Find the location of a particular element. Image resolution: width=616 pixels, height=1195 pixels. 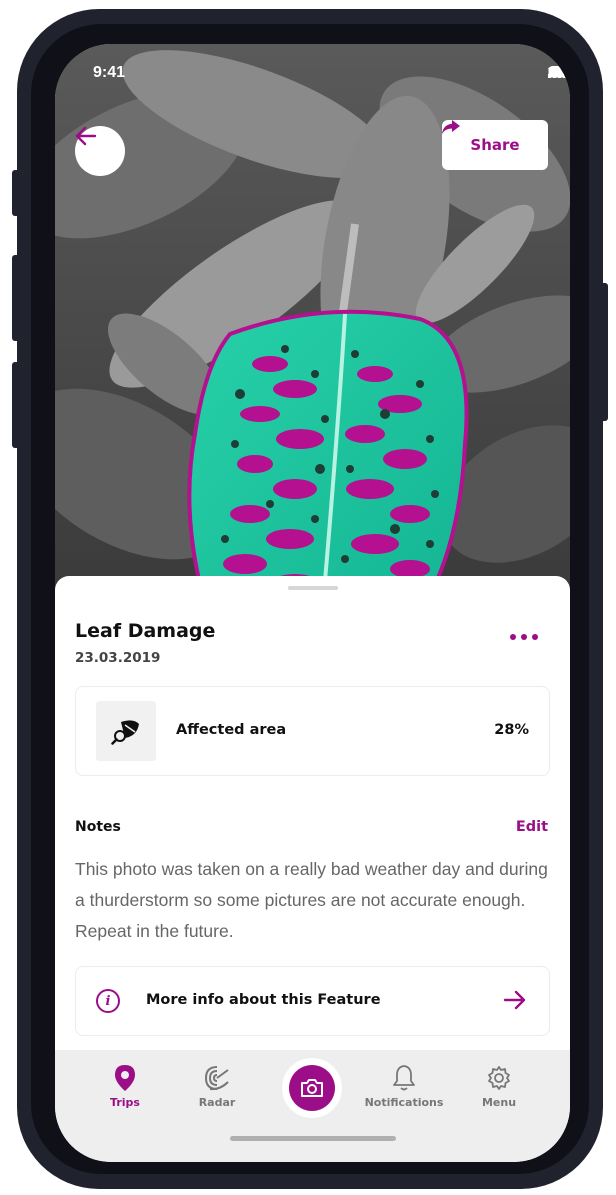

camera-button is located at coordinates (312, 1088).